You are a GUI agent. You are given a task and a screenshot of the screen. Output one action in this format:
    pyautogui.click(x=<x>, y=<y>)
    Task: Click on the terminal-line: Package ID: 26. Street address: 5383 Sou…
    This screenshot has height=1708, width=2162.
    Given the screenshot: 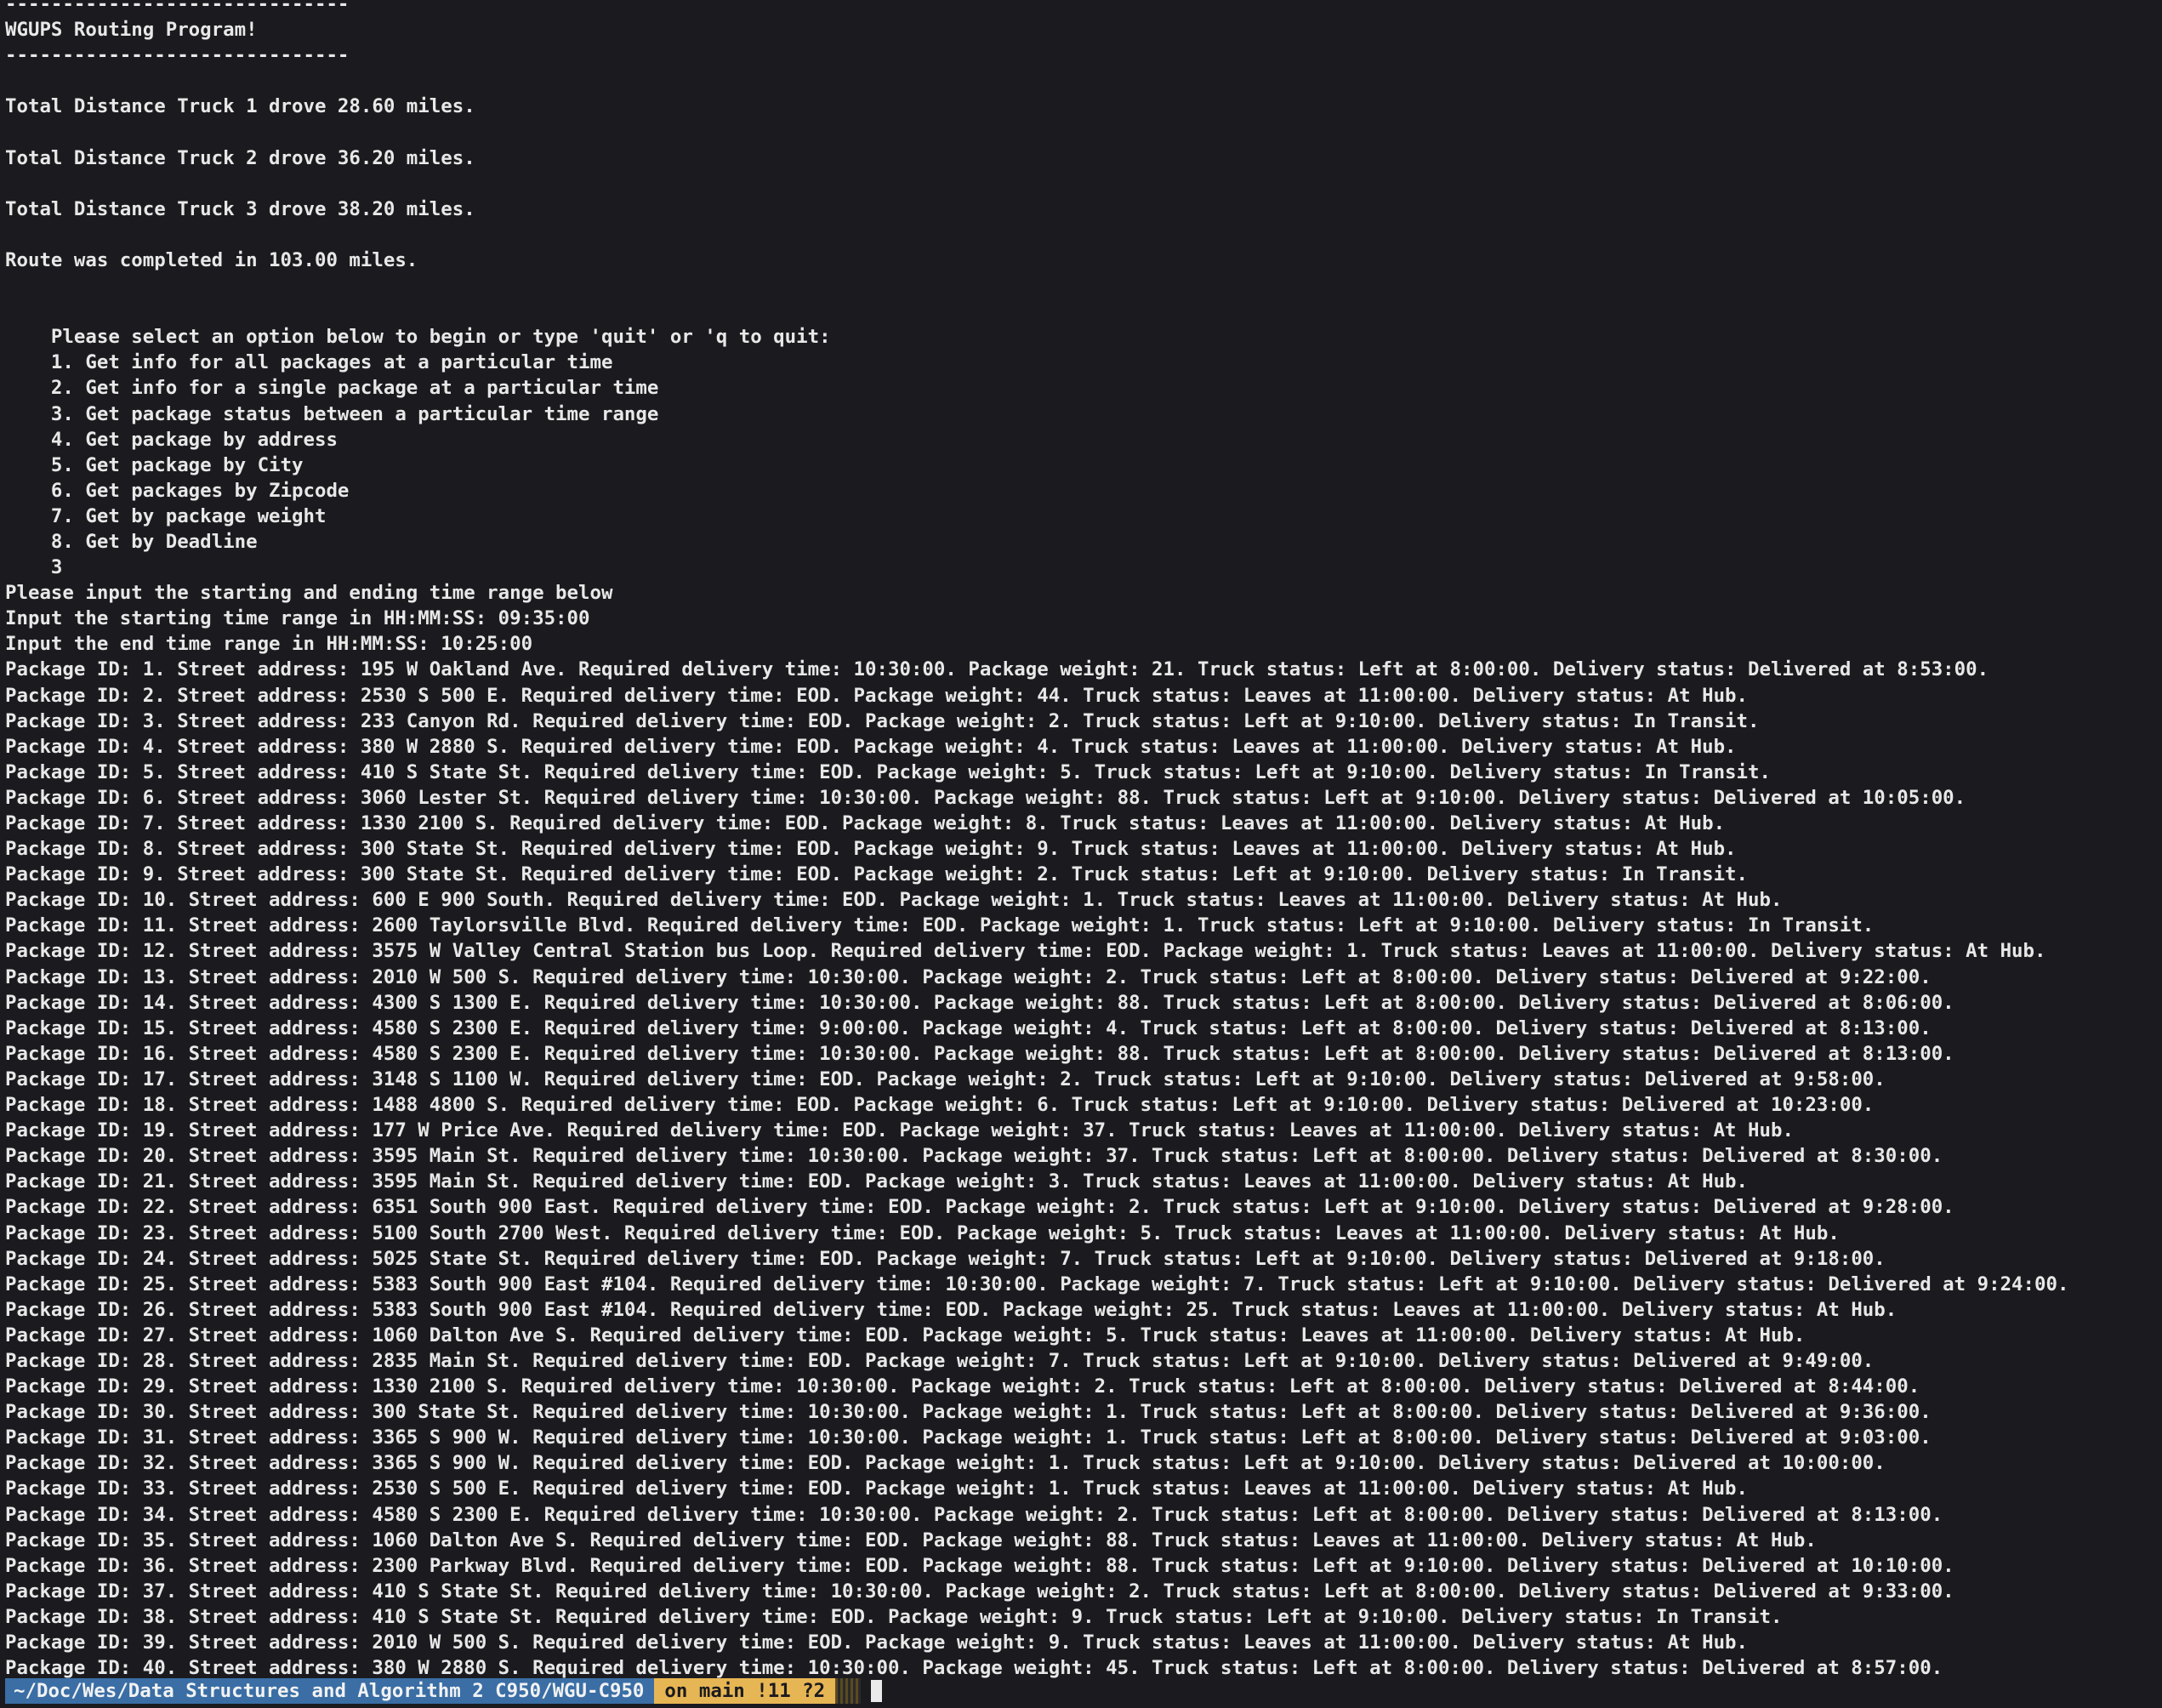 What is the action you would take?
    pyautogui.click(x=951, y=1309)
    